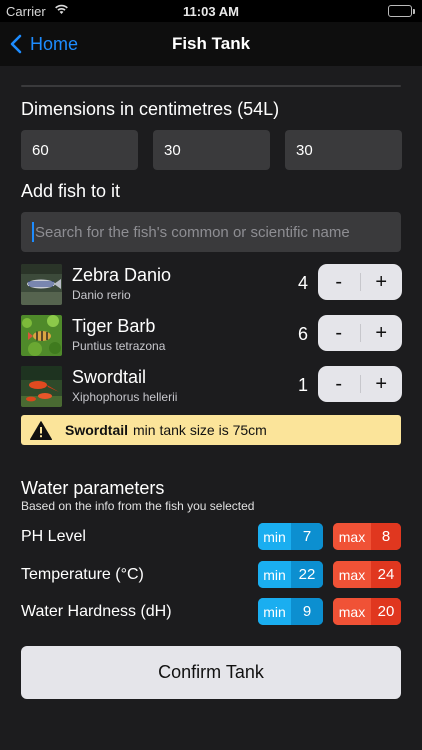 This screenshot has width=422, height=750. What do you see at coordinates (307, 574) in the screenshot?
I see `min-value: 22` at bounding box center [307, 574].